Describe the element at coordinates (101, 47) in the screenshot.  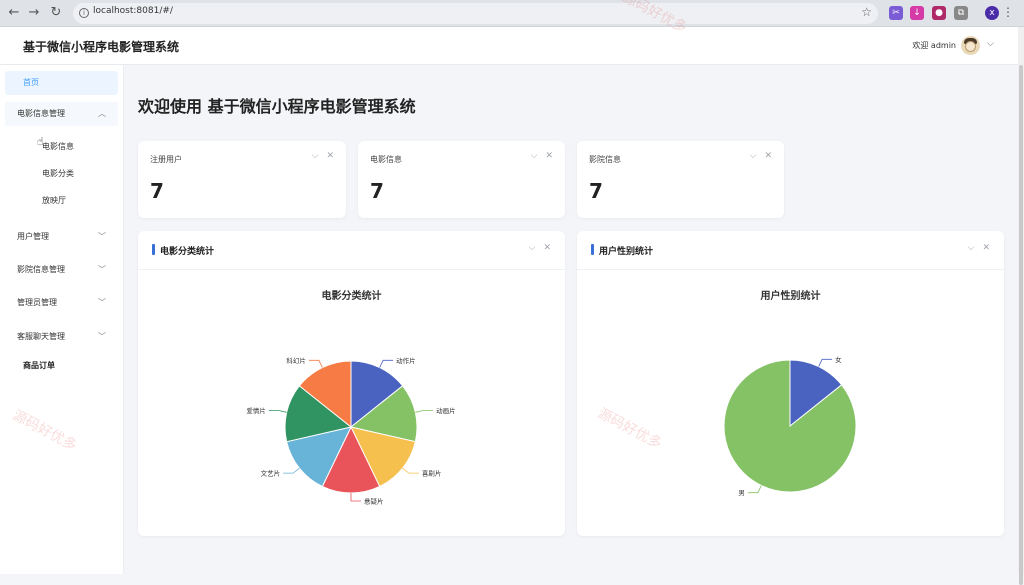
I see `app-title: 基于微信小程序电影管理系统` at that location.